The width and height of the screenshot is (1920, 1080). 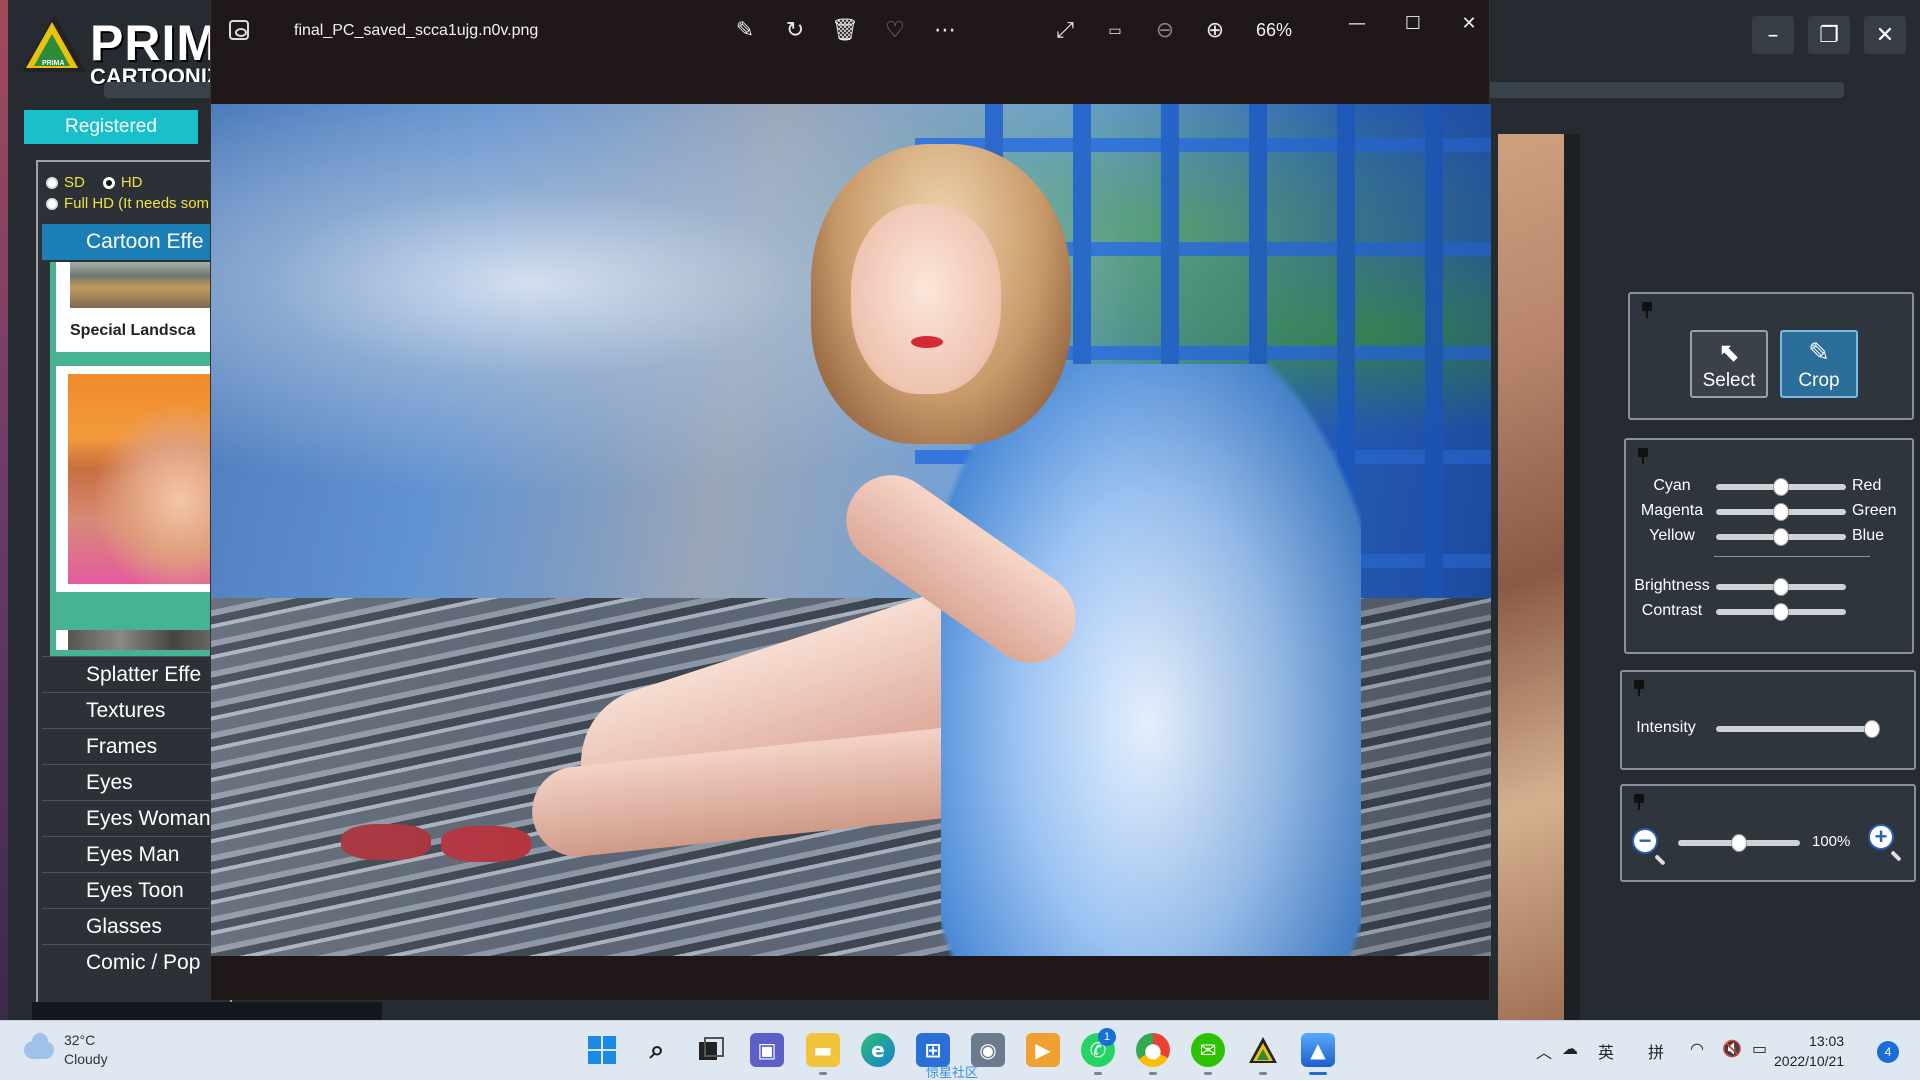 What do you see at coordinates (767, 1050) in the screenshot?
I see `teams-chat-icon: ▣` at bounding box center [767, 1050].